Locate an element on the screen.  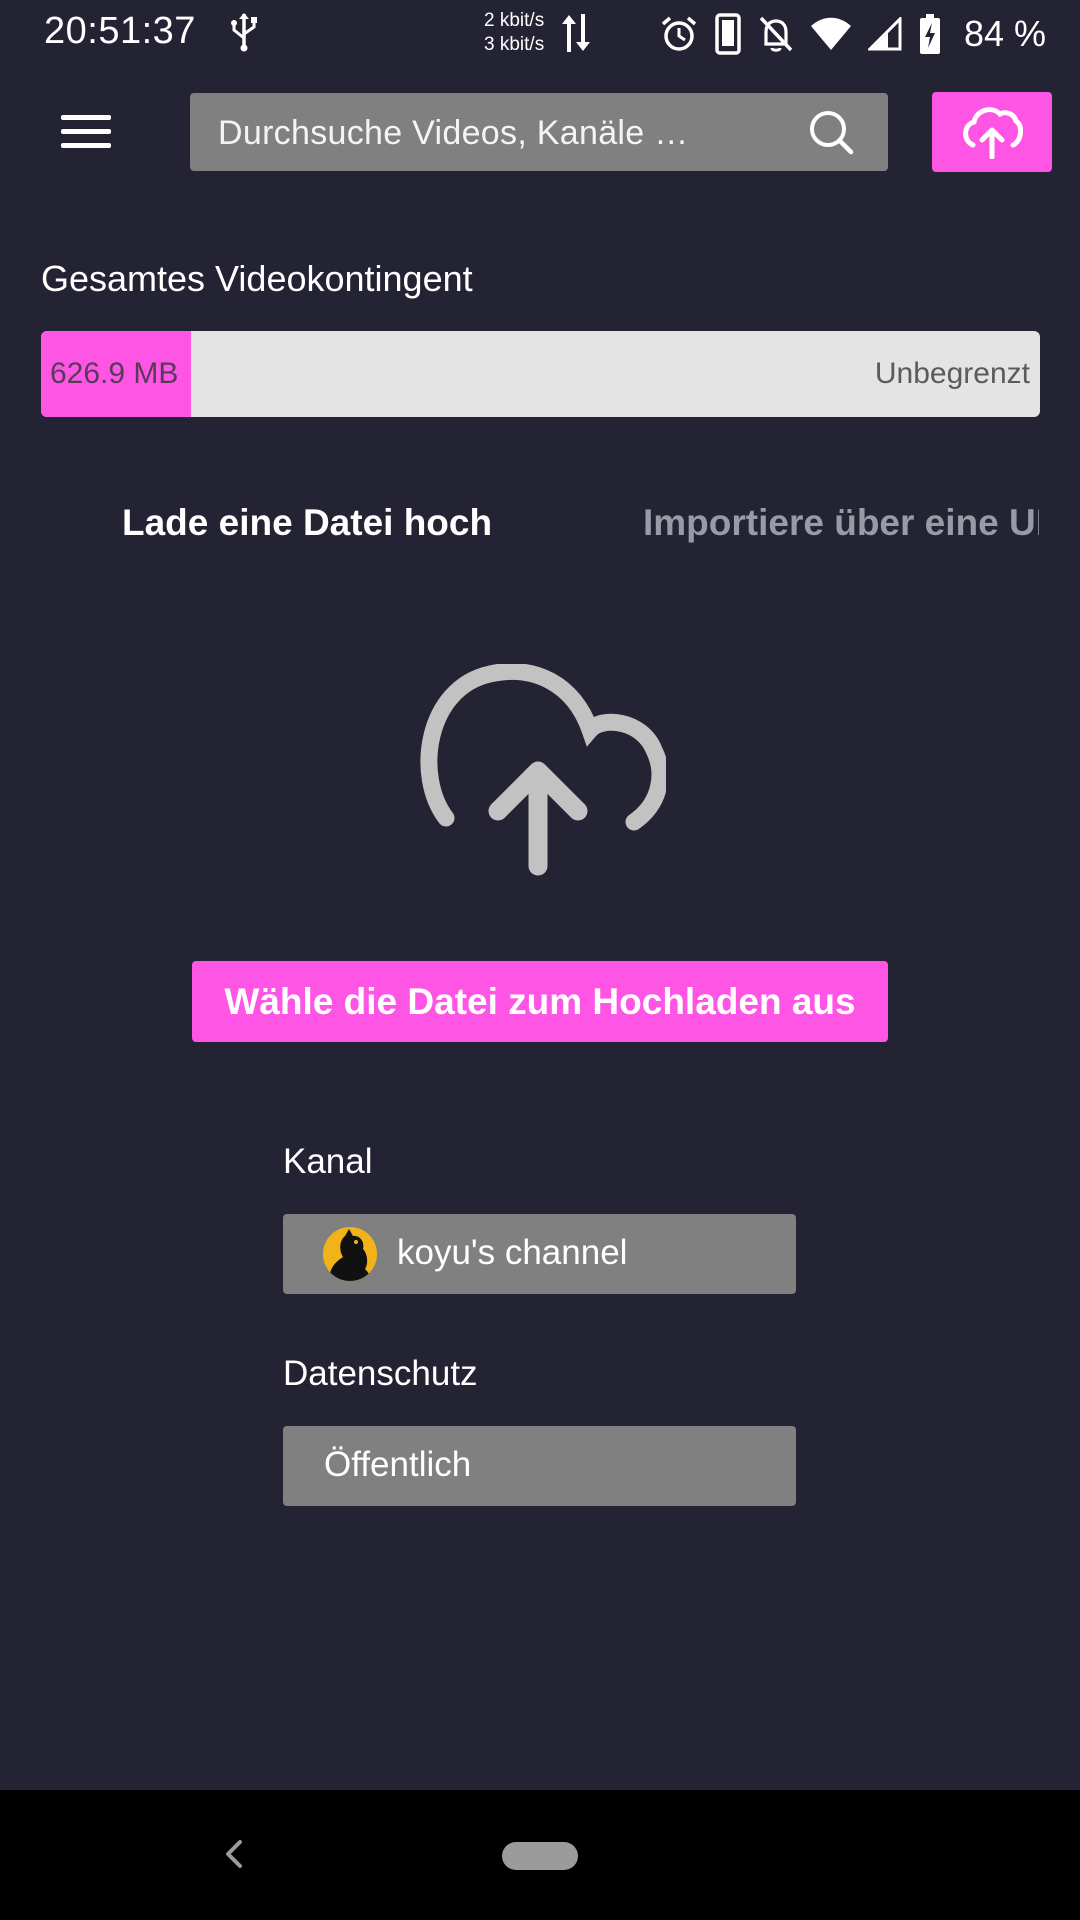
quota-label: Gesamtes Videokontingent is located at coordinates (257, 278).